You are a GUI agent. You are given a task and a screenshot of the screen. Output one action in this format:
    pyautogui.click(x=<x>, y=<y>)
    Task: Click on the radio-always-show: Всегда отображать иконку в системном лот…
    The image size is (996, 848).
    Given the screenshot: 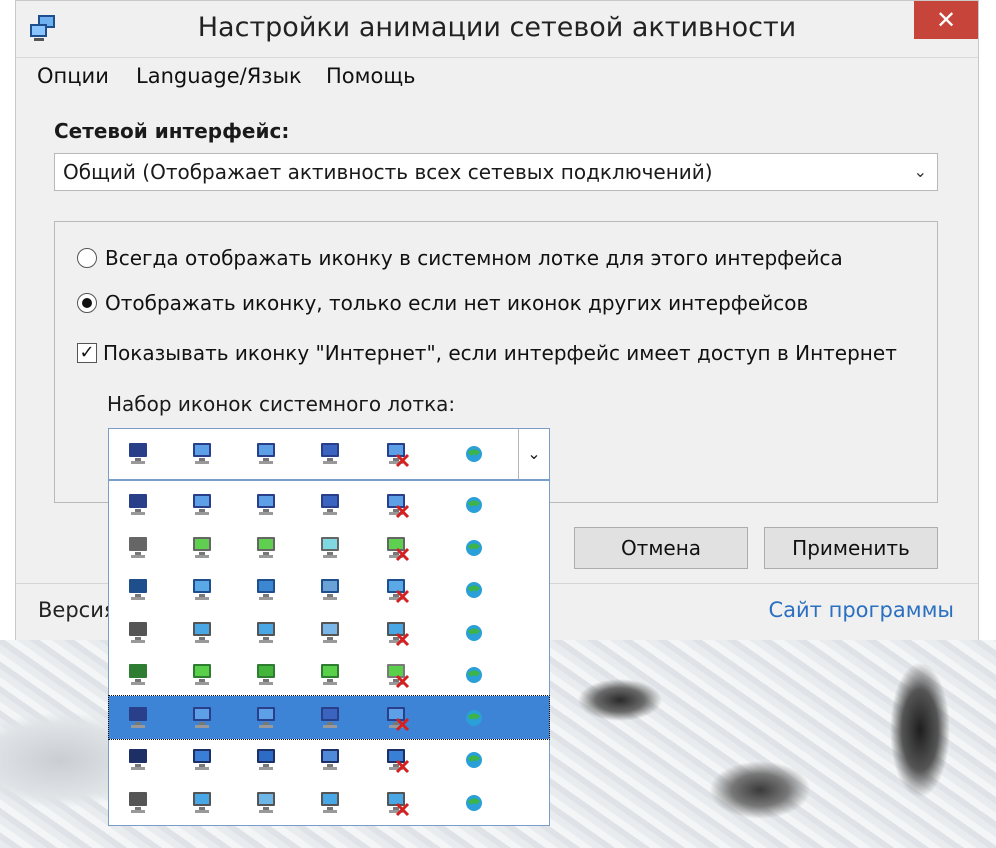 What is the action you would take?
    pyautogui.click(x=460, y=258)
    